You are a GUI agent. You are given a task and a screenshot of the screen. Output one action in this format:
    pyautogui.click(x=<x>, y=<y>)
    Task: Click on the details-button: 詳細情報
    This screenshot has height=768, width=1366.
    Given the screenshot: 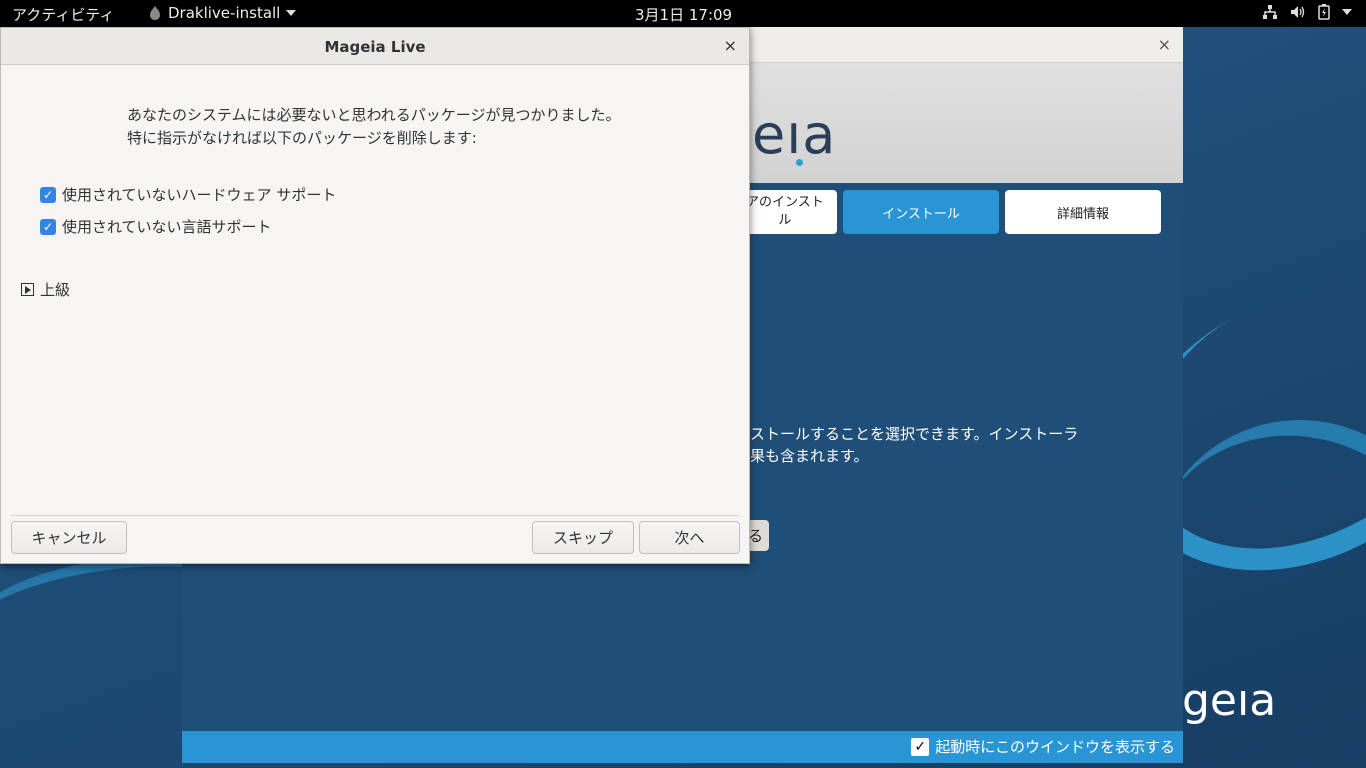 What is the action you would take?
    pyautogui.click(x=1083, y=212)
    